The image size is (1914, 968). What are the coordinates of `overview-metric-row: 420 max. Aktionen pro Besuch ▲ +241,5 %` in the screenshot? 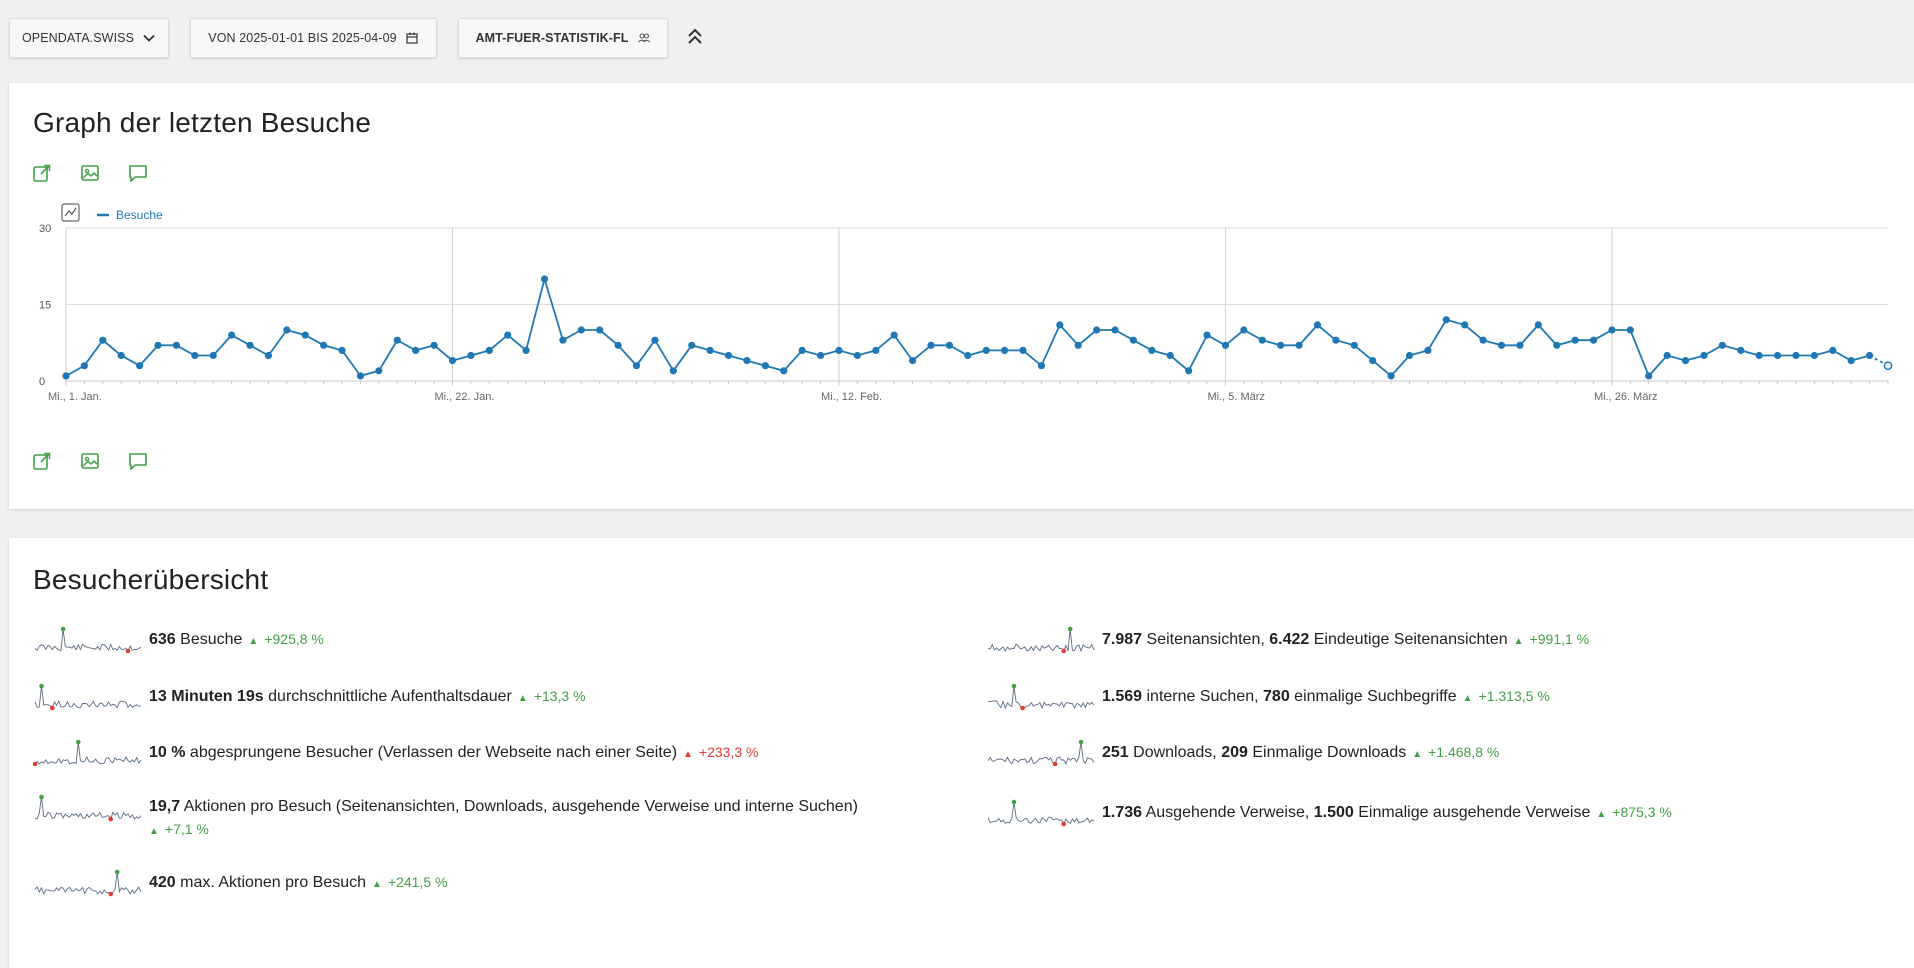 It's located at (240, 883).